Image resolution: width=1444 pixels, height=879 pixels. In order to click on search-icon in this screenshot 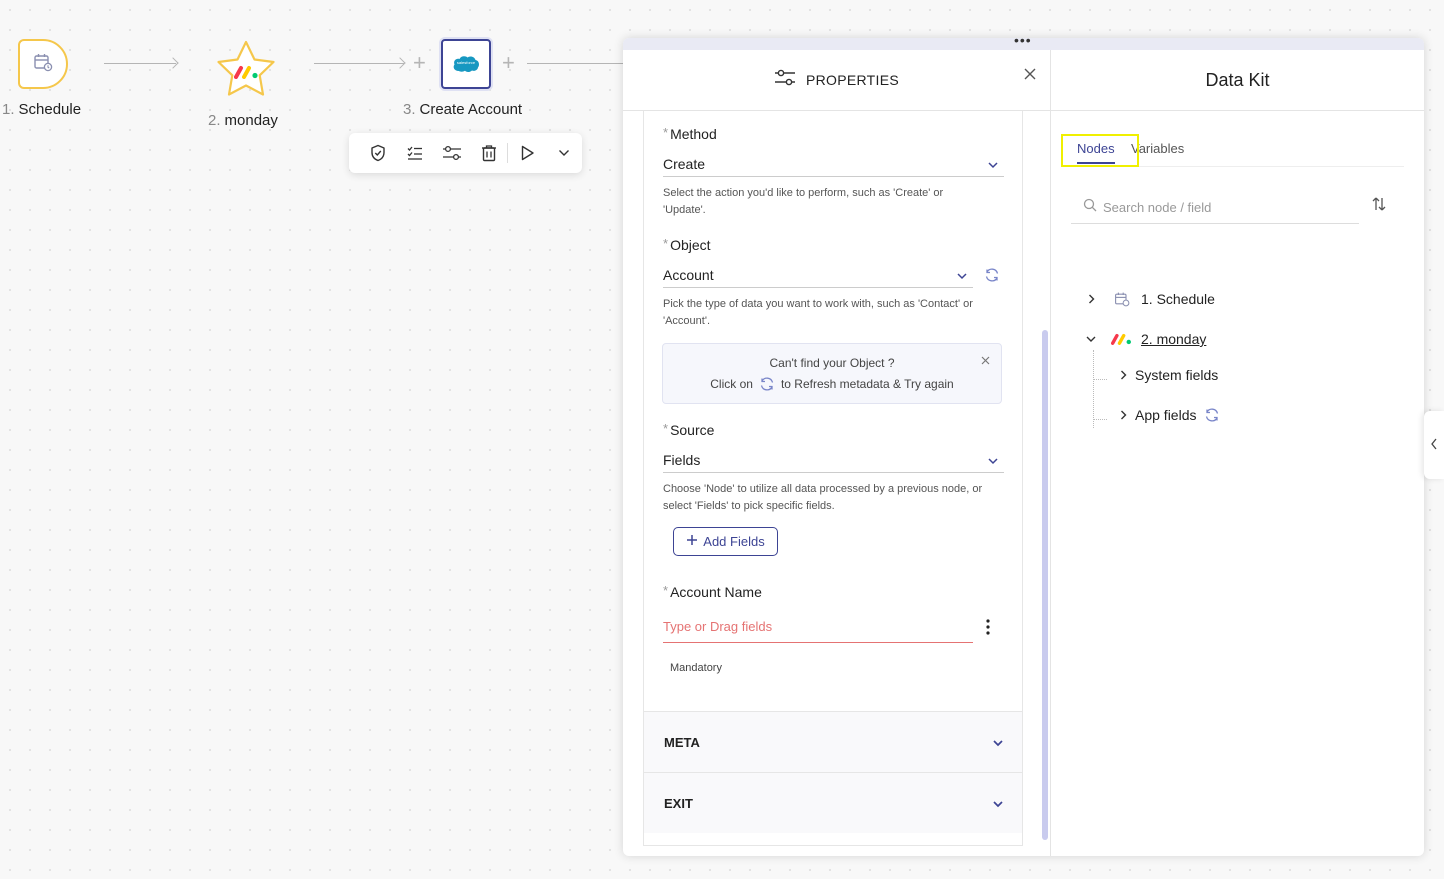, I will do `click(1090, 207)`.